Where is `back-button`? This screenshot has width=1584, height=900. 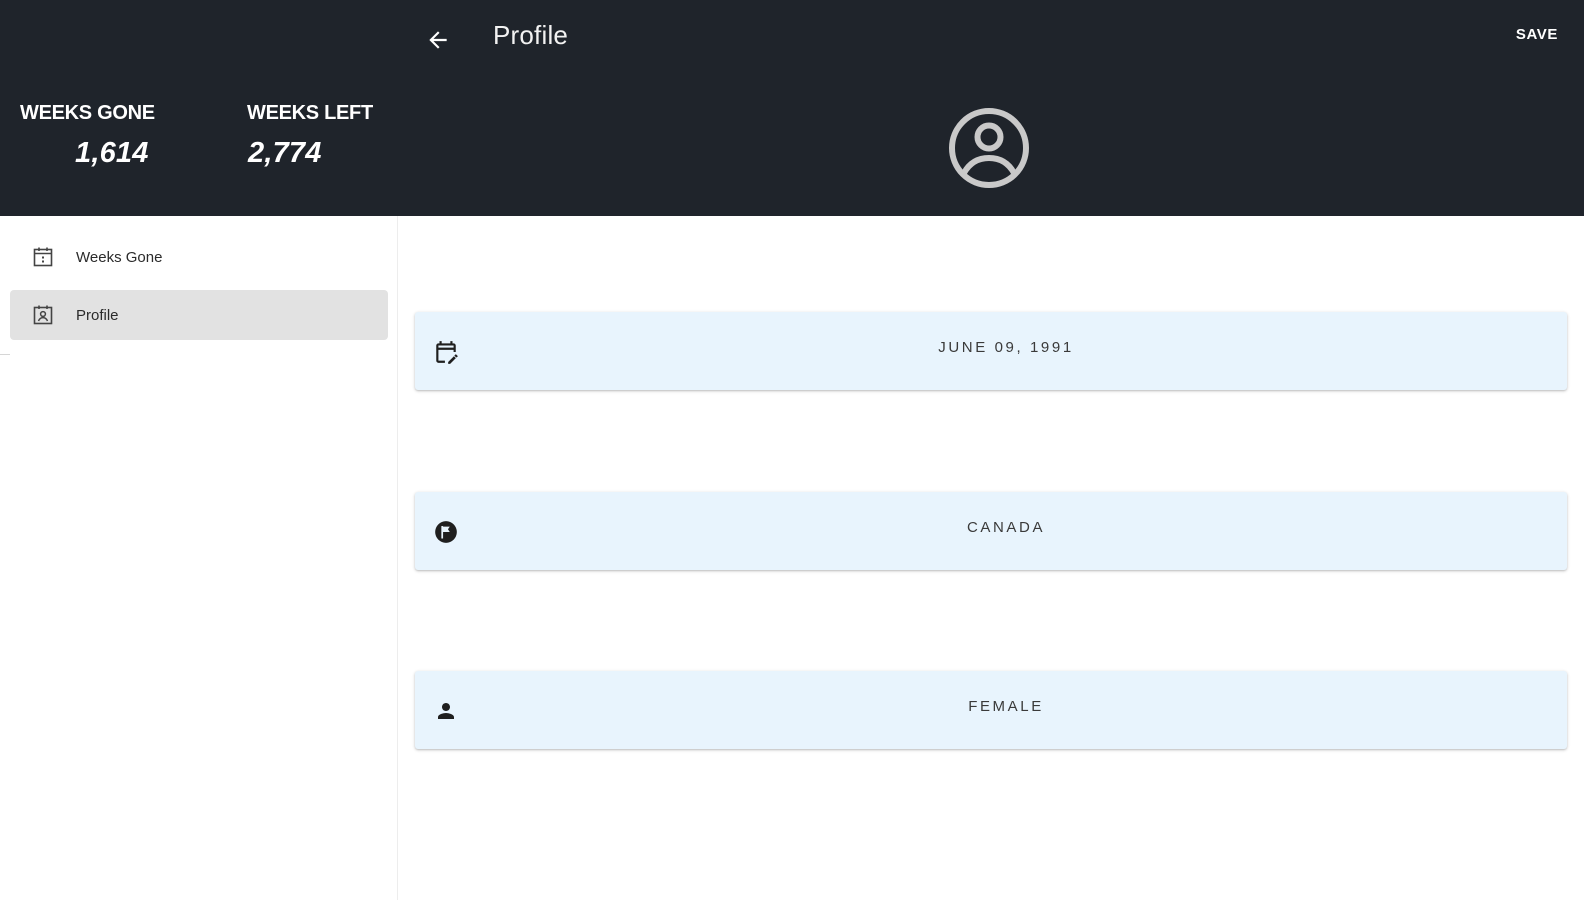 back-button is located at coordinates (438, 40).